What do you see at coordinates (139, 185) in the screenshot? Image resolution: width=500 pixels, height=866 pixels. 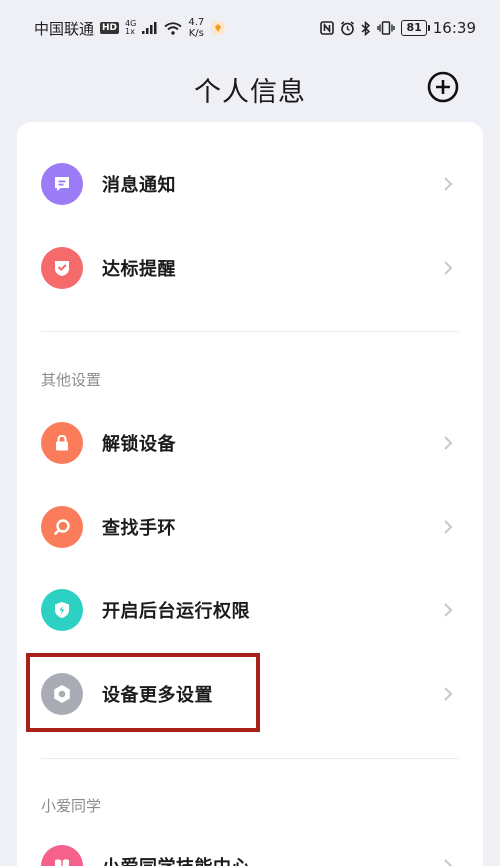 I see `setting-label: 消息通知` at bounding box center [139, 185].